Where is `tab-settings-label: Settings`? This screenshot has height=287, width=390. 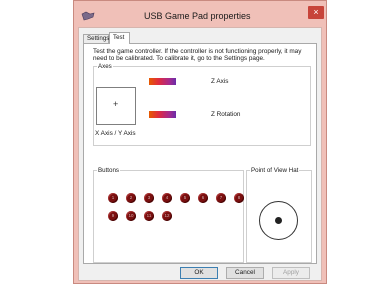 tab-settings-label: Settings is located at coordinates (98, 38).